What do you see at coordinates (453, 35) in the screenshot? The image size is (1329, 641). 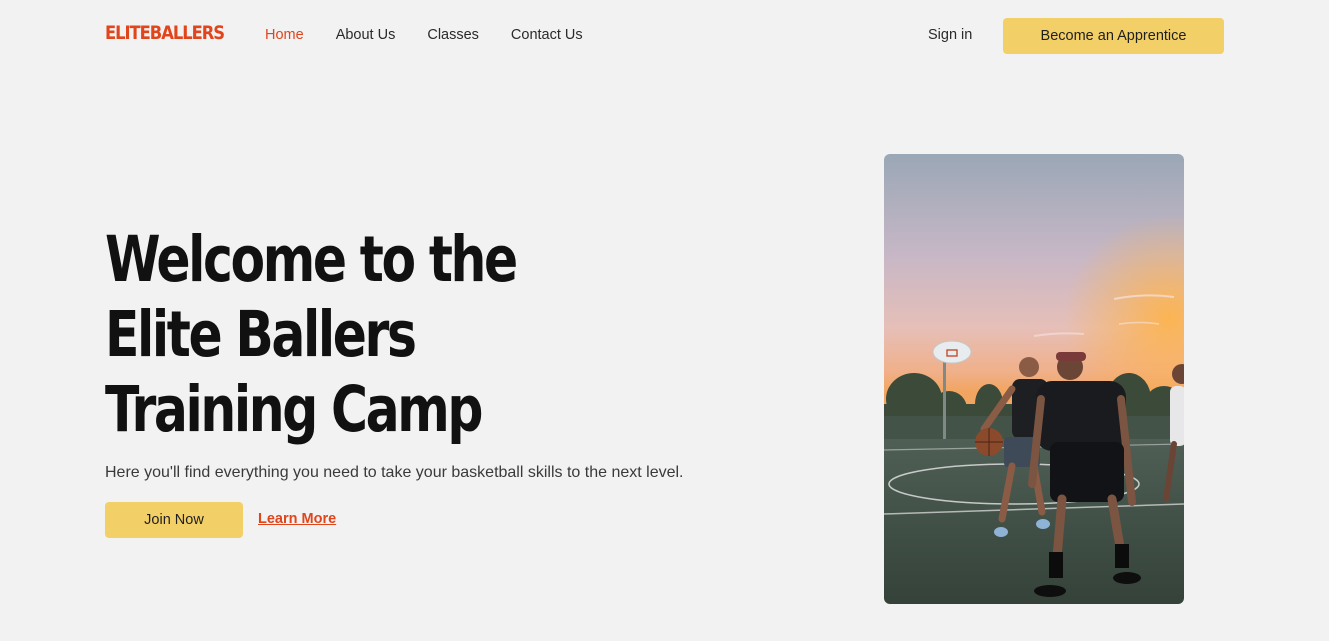 I see `nav-classes: Classes` at bounding box center [453, 35].